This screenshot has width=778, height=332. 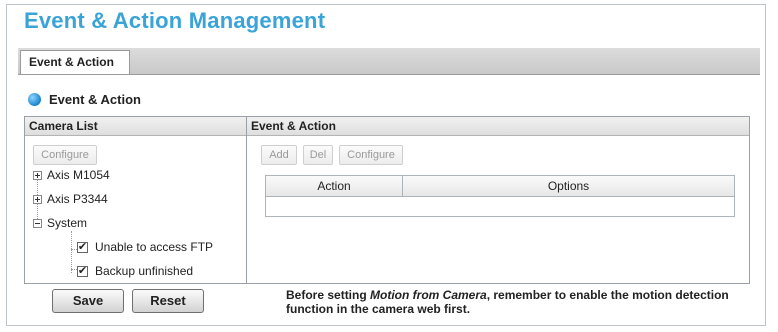 I want to click on save-button: Save, so click(x=88, y=301).